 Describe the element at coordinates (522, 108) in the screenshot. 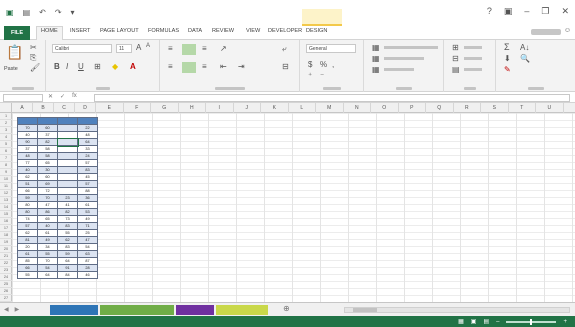

I see `column-header-t: T` at that location.